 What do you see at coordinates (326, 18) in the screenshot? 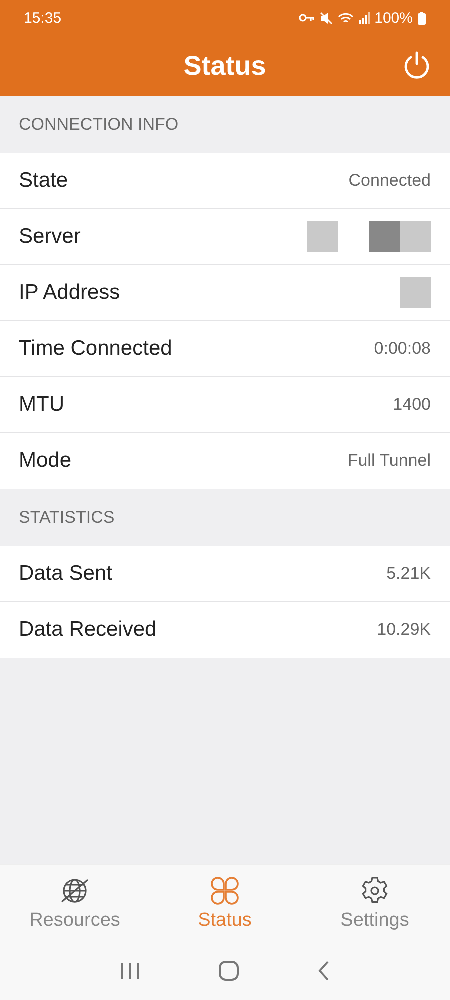
I see `mute-icon` at bounding box center [326, 18].